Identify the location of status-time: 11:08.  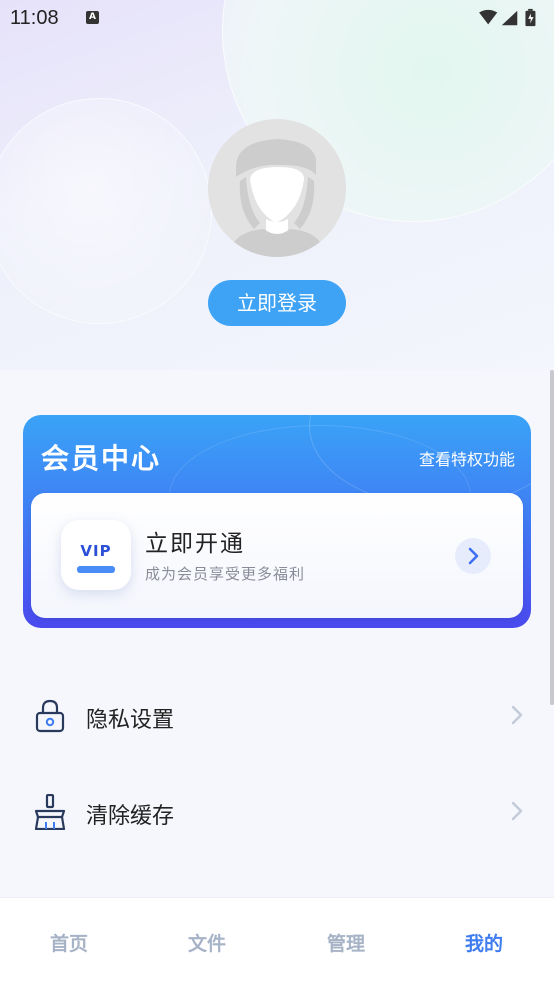
(34, 18).